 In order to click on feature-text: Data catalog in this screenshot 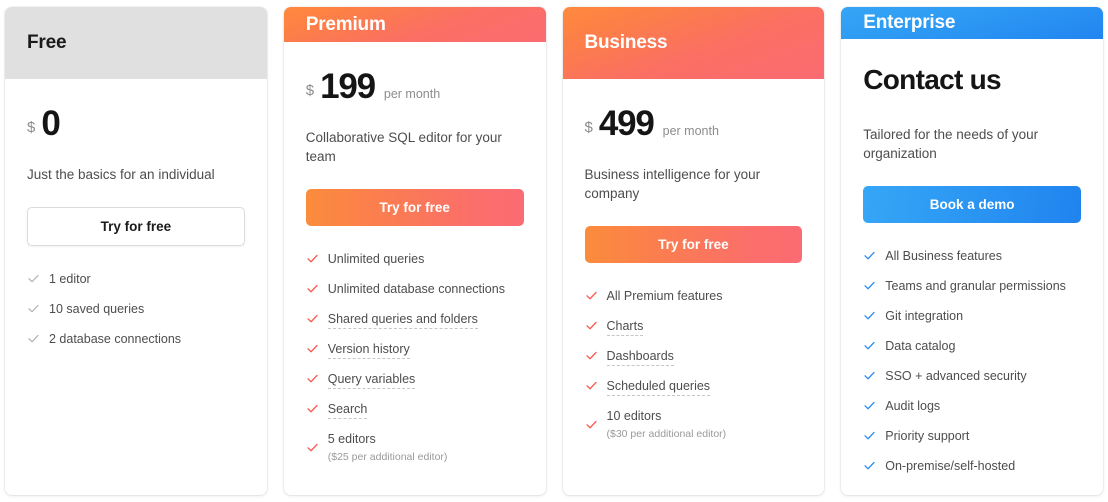, I will do `click(920, 346)`.